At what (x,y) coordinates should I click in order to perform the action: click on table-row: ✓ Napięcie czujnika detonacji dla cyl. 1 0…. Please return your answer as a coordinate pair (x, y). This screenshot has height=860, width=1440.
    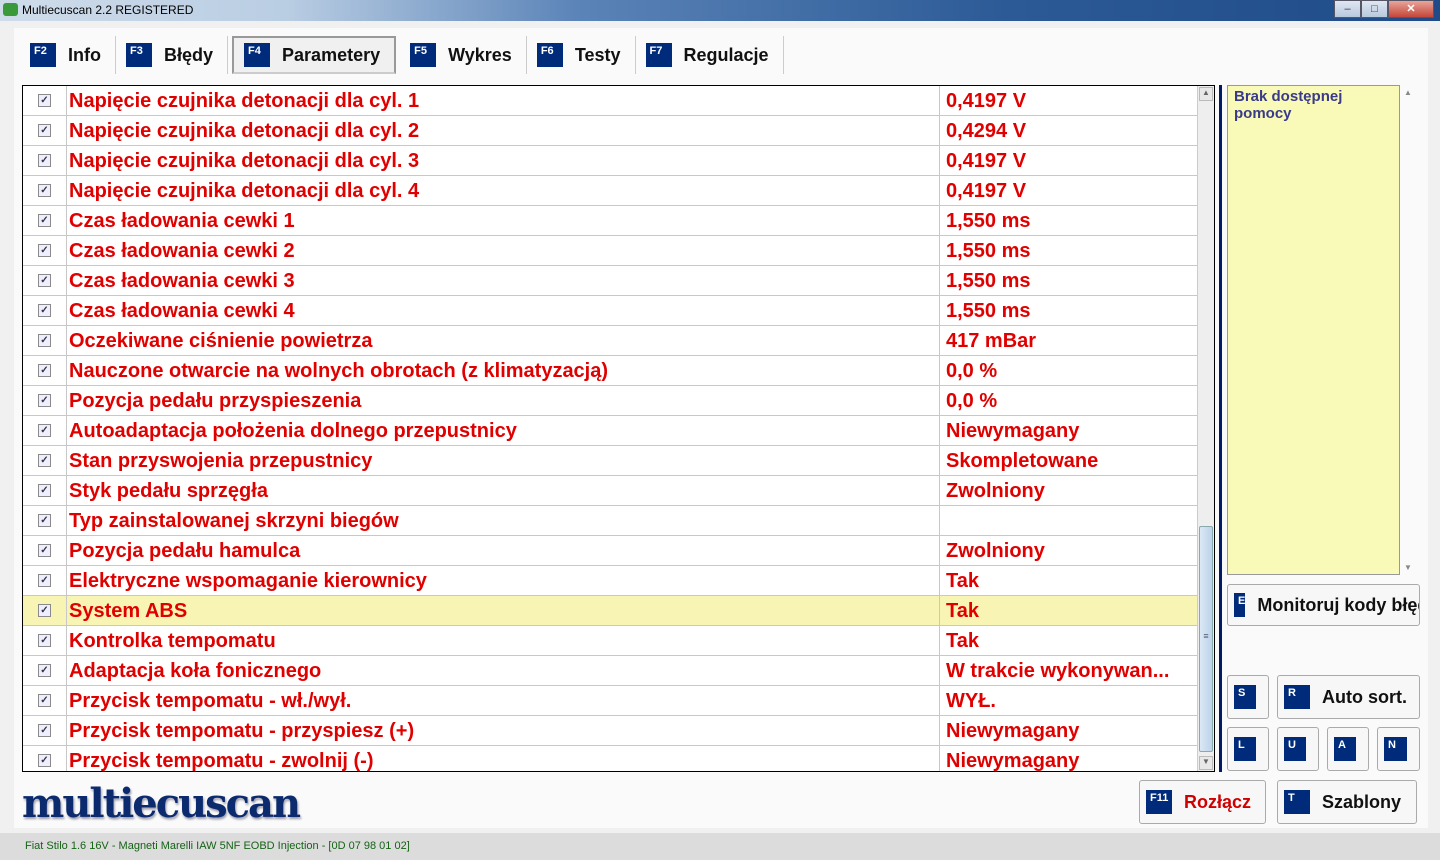
    Looking at the image, I should click on (610, 101).